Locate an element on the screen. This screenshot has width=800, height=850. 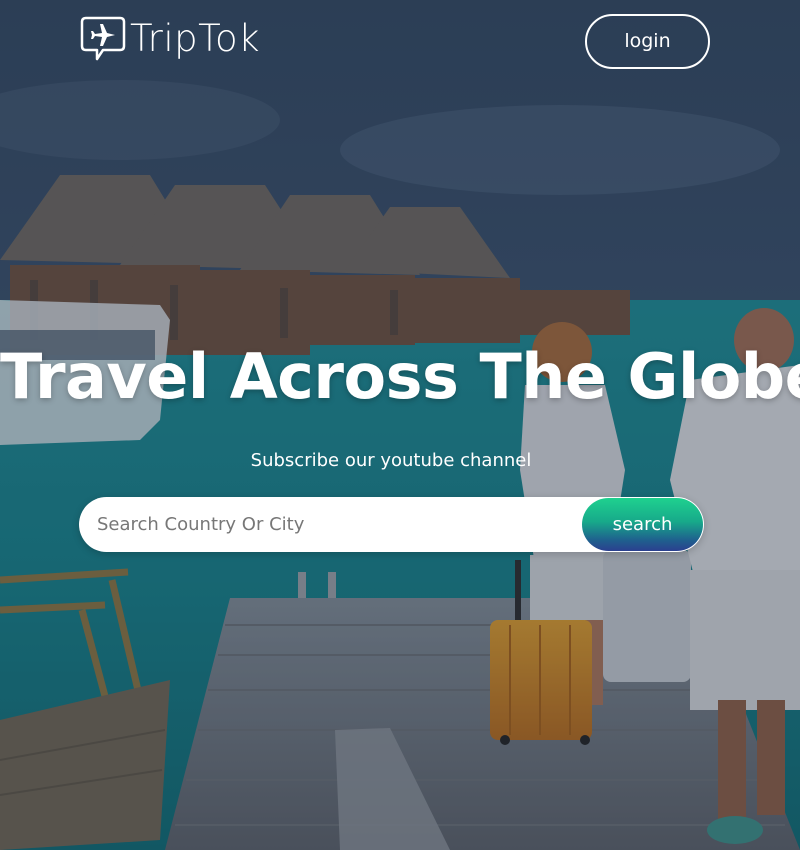
plane-chat-icon is located at coordinates (103, 38).